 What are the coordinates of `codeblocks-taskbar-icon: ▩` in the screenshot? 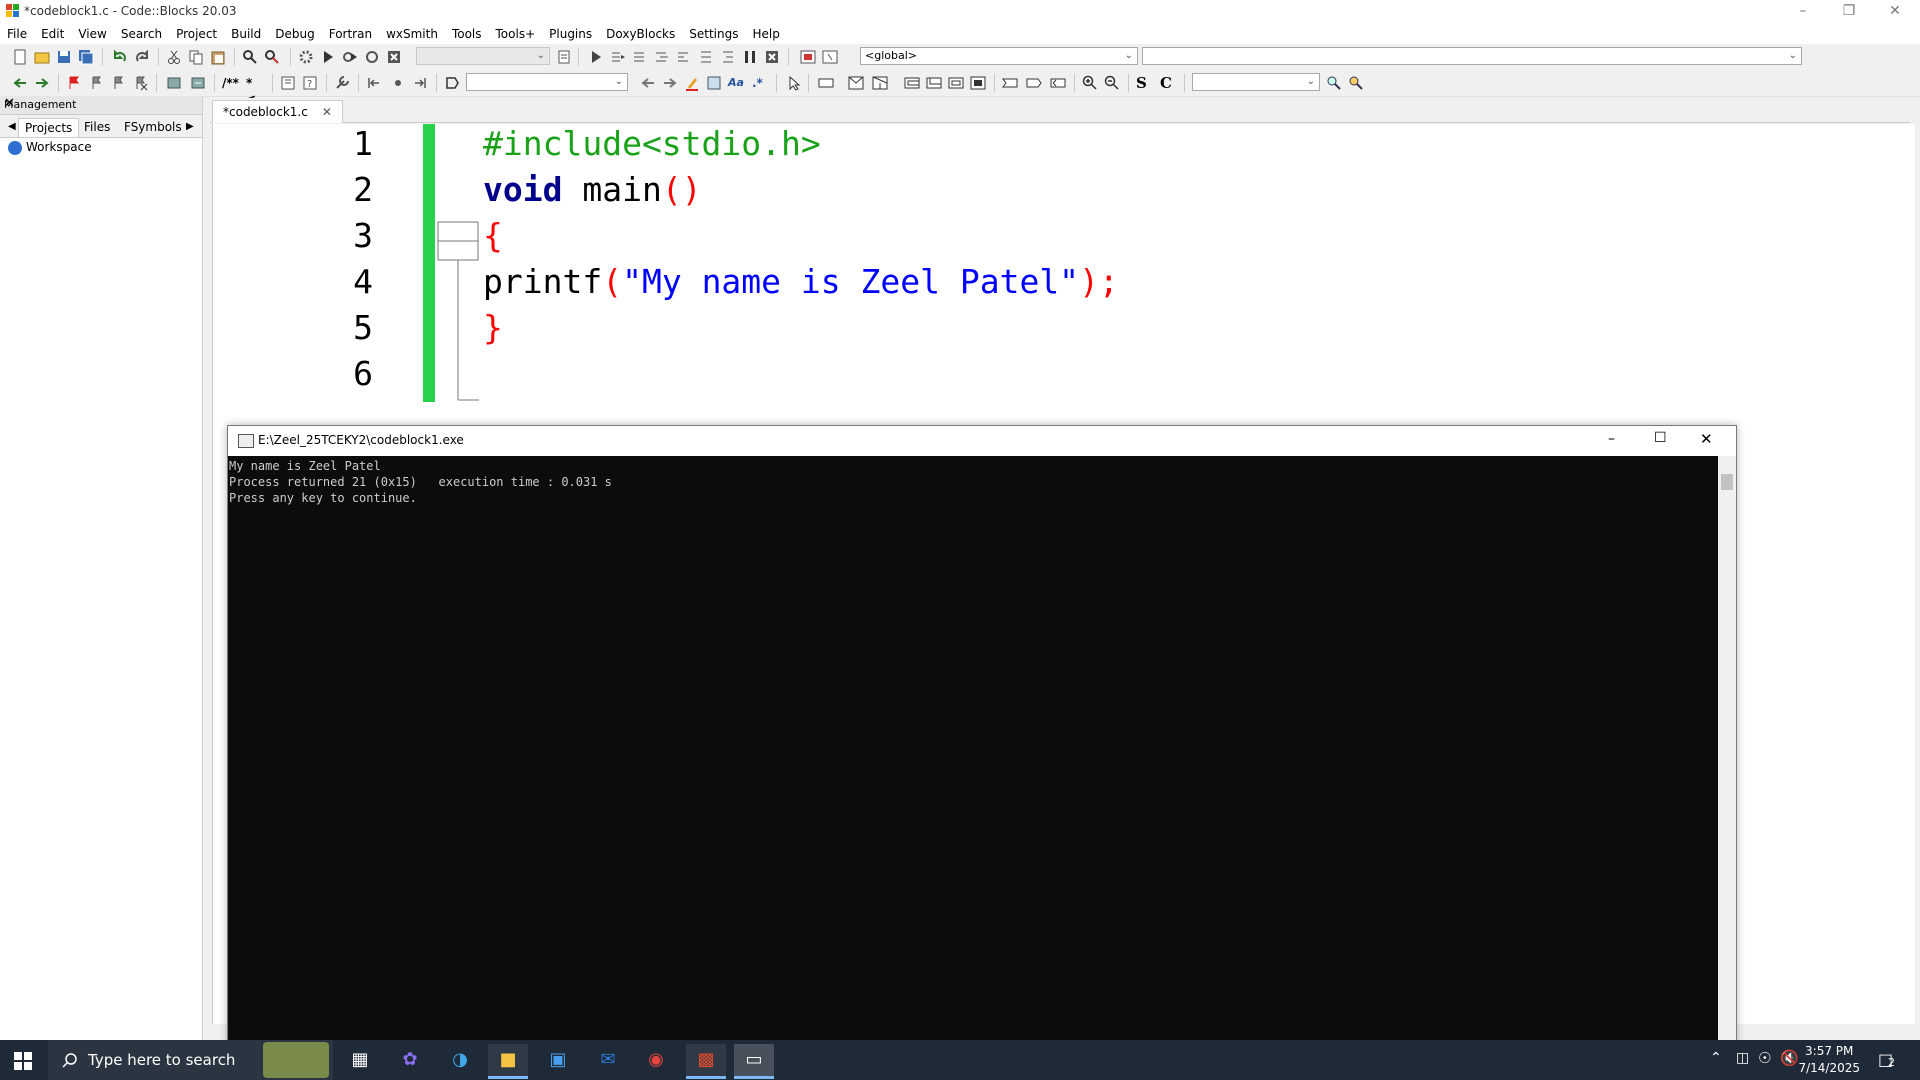 It's located at (706, 1061).